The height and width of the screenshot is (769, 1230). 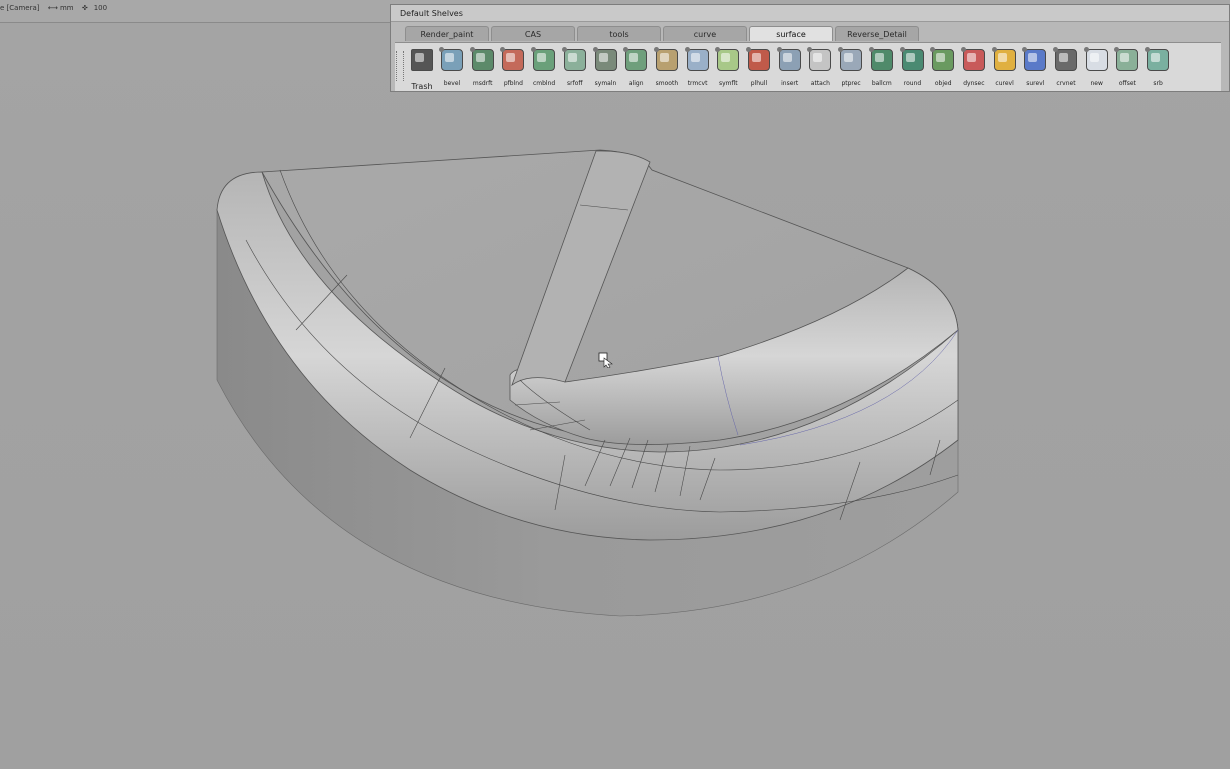 I want to click on curve-eval-icon, so click(x=1004, y=60).